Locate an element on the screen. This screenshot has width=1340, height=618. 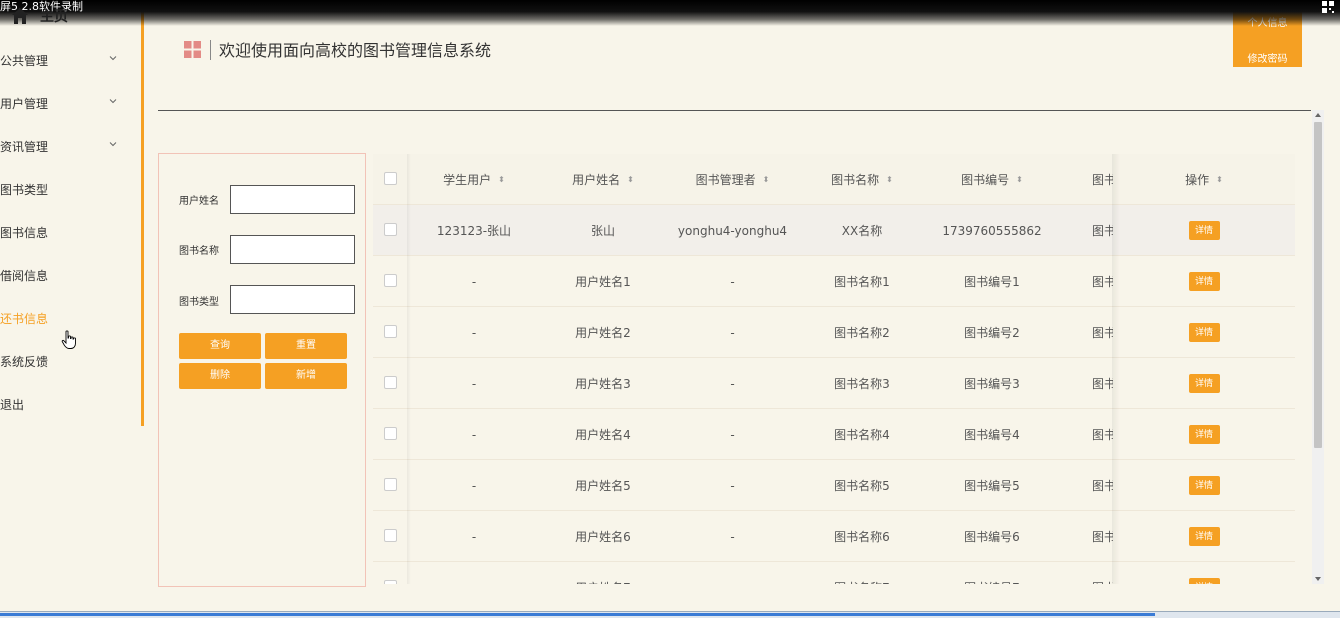
recorder-banner is located at coordinates (670, 13).